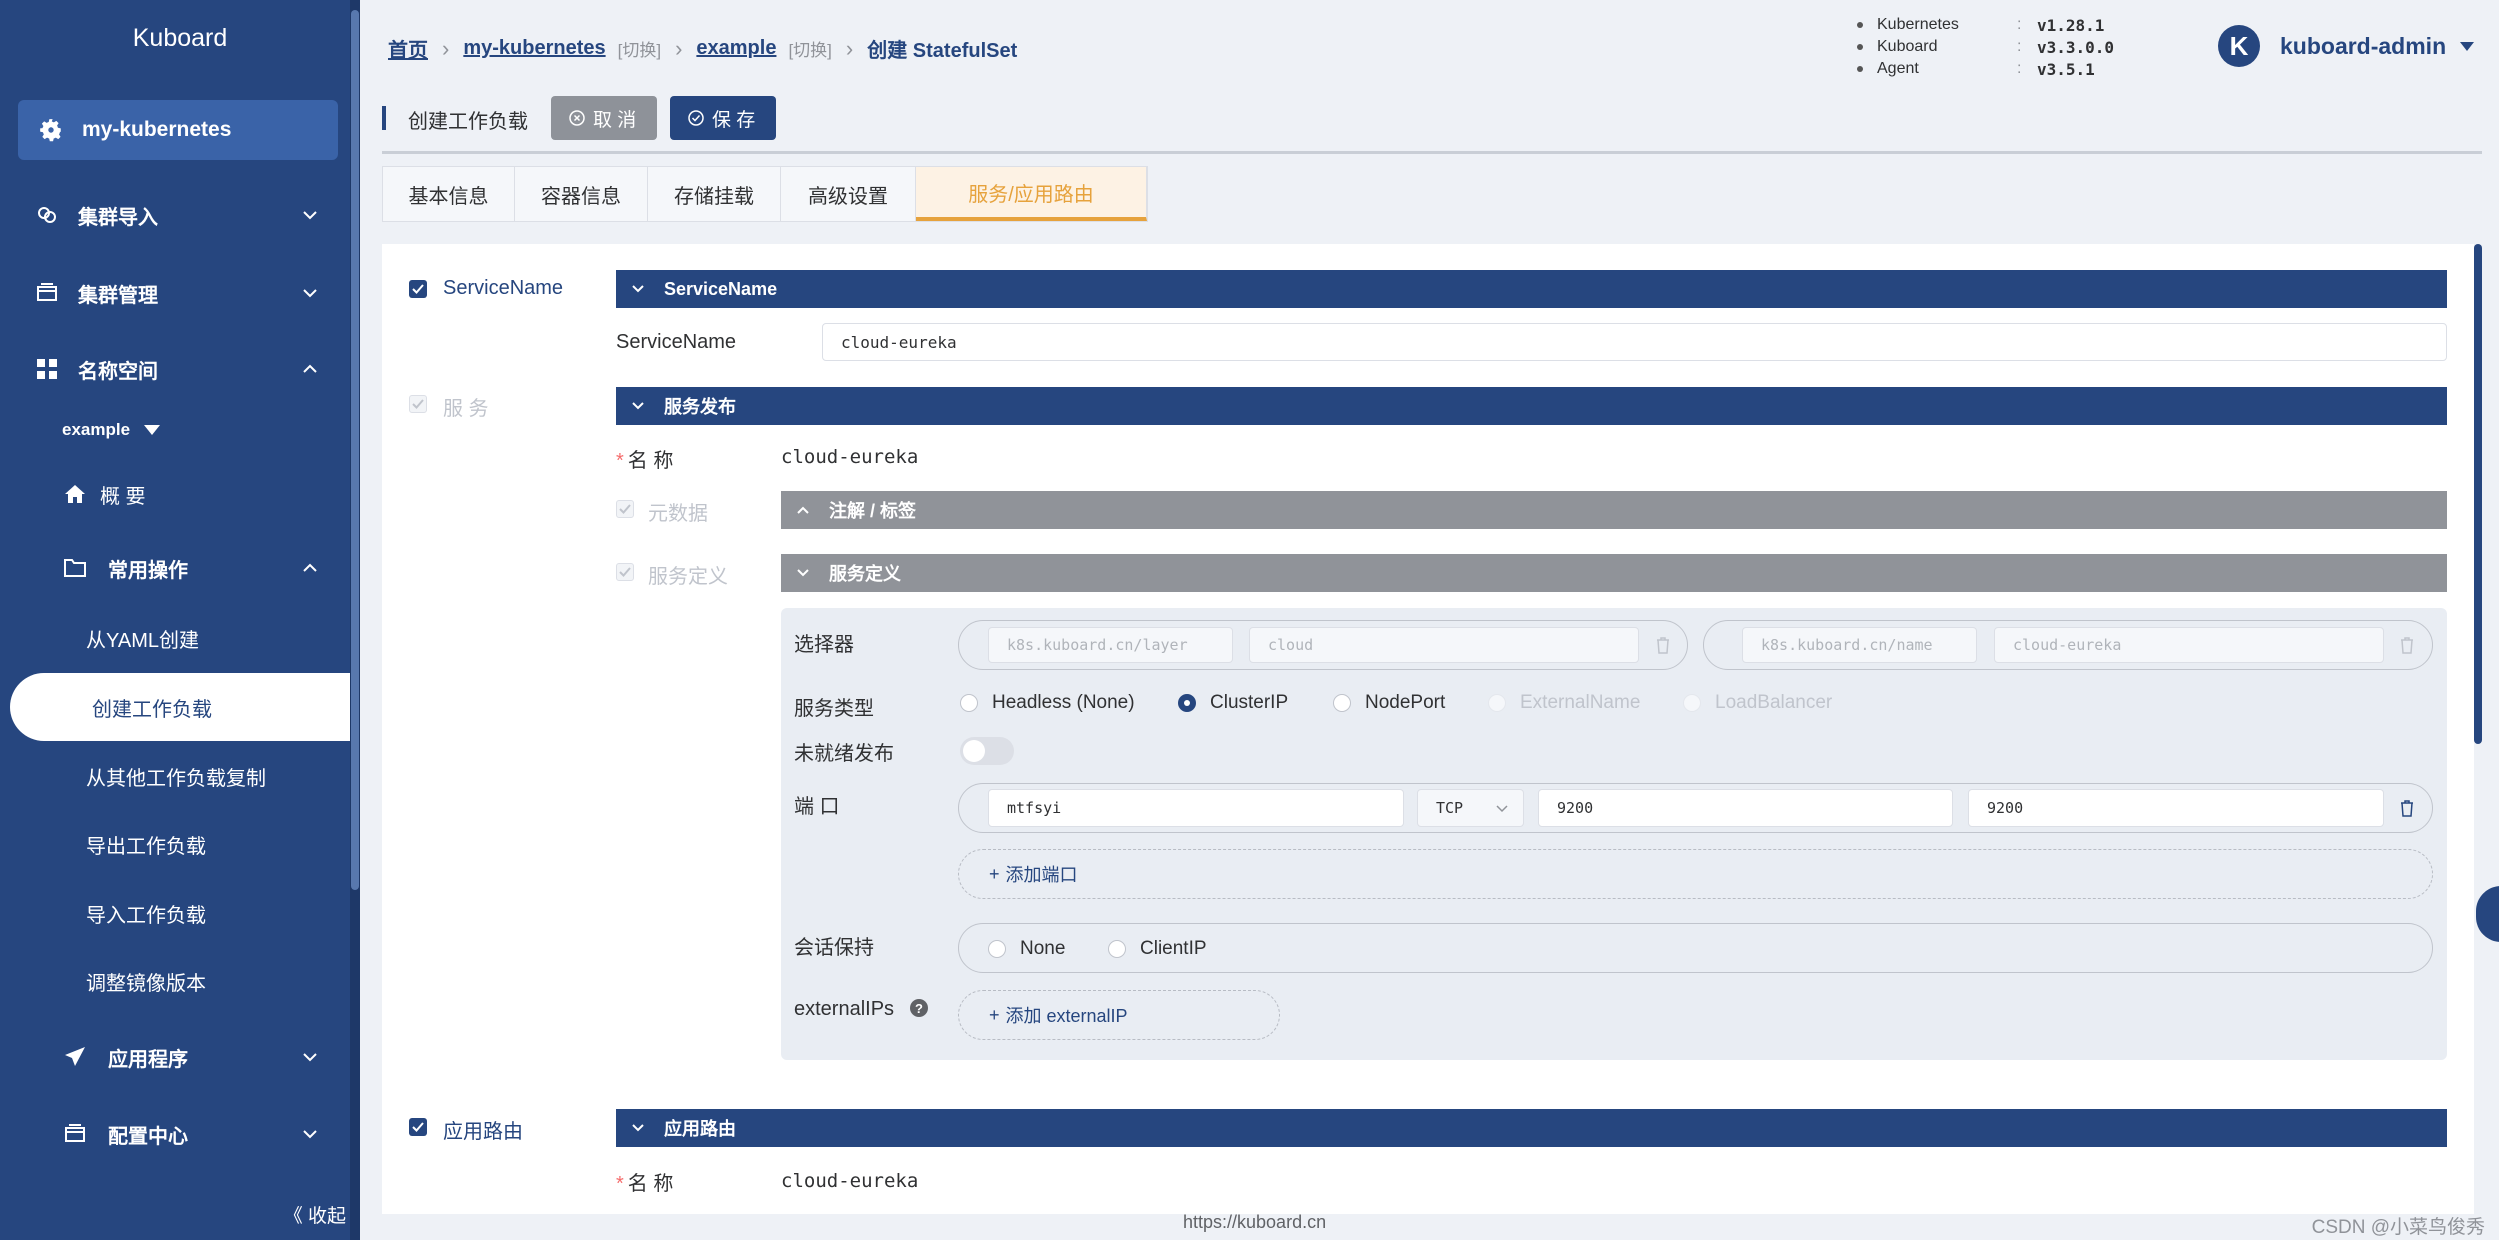 This screenshot has height=1240, width=2499. Describe the element at coordinates (1031, 194) in the screenshot. I see `tab-service-routing: 服务/应用路由` at that location.